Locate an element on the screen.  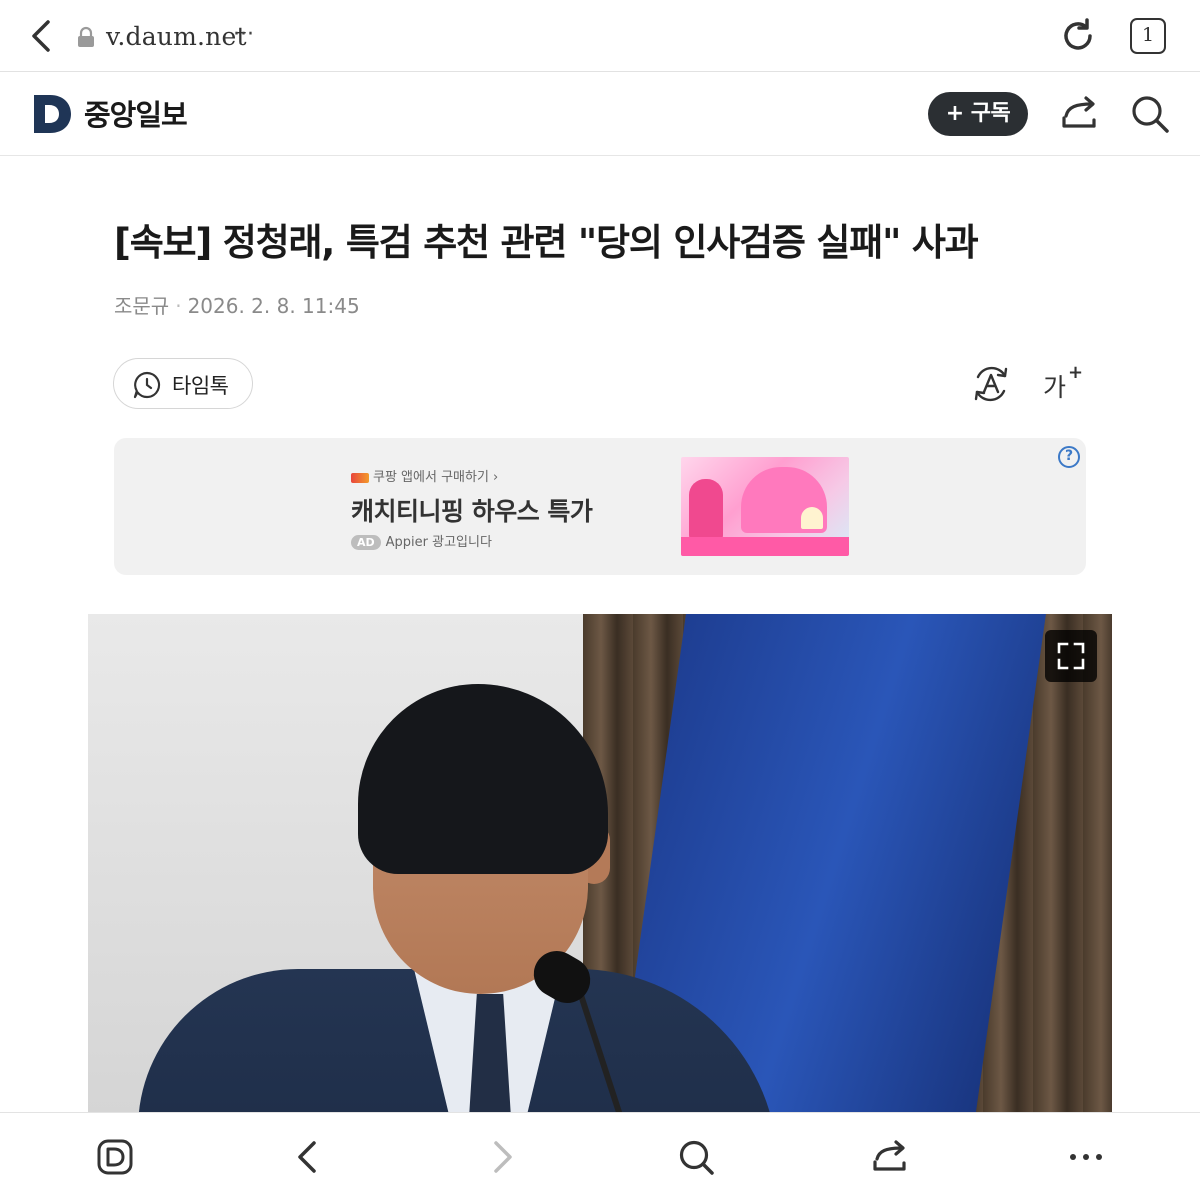
toy-castle-door is located at coordinates (812, 518).